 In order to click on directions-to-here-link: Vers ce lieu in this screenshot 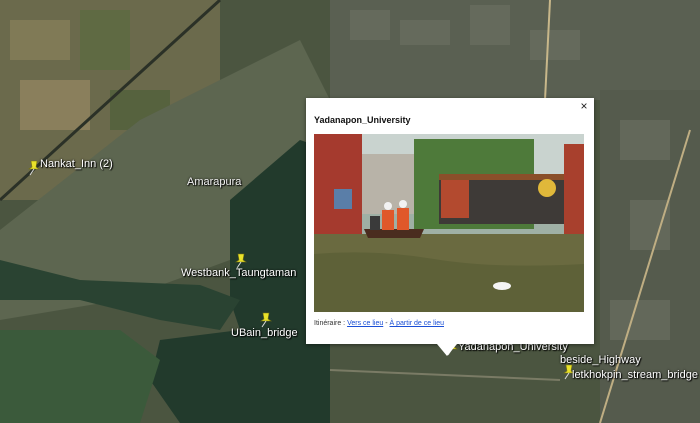, I will do `click(365, 323)`.